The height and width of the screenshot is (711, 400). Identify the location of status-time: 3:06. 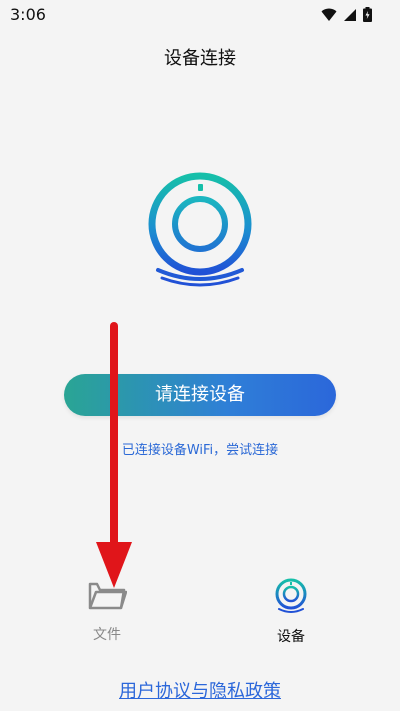
(28, 14).